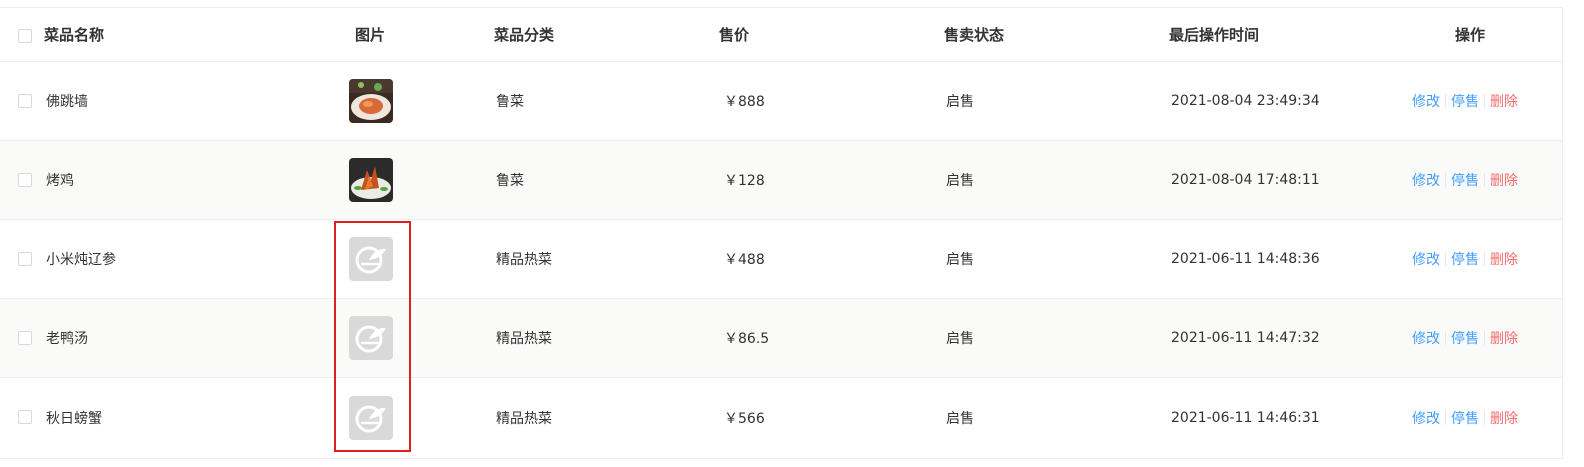  What do you see at coordinates (1245, 338) in the screenshot?
I see `dish-updated-time: 2021-06-11 14:47:32` at bounding box center [1245, 338].